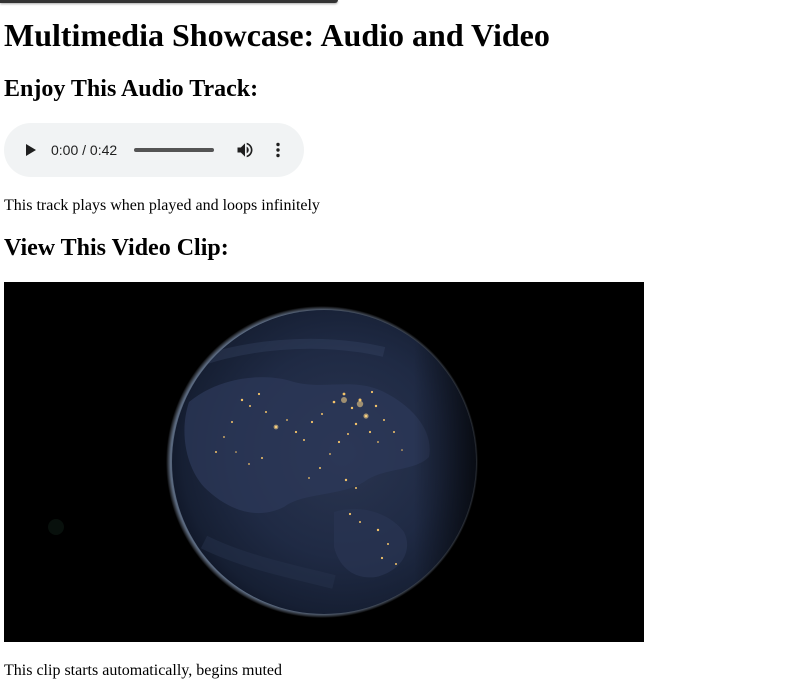  Describe the element at coordinates (245, 150) in the screenshot. I see `volume-button` at that location.